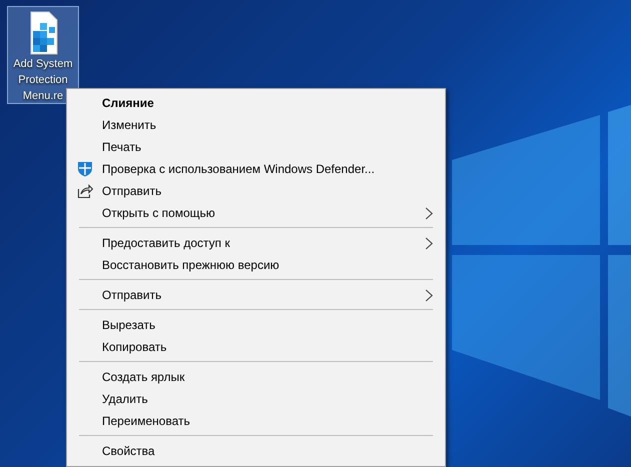 Image resolution: width=631 pixels, height=467 pixels. I want to click on shield-icon, so click(85, 169).